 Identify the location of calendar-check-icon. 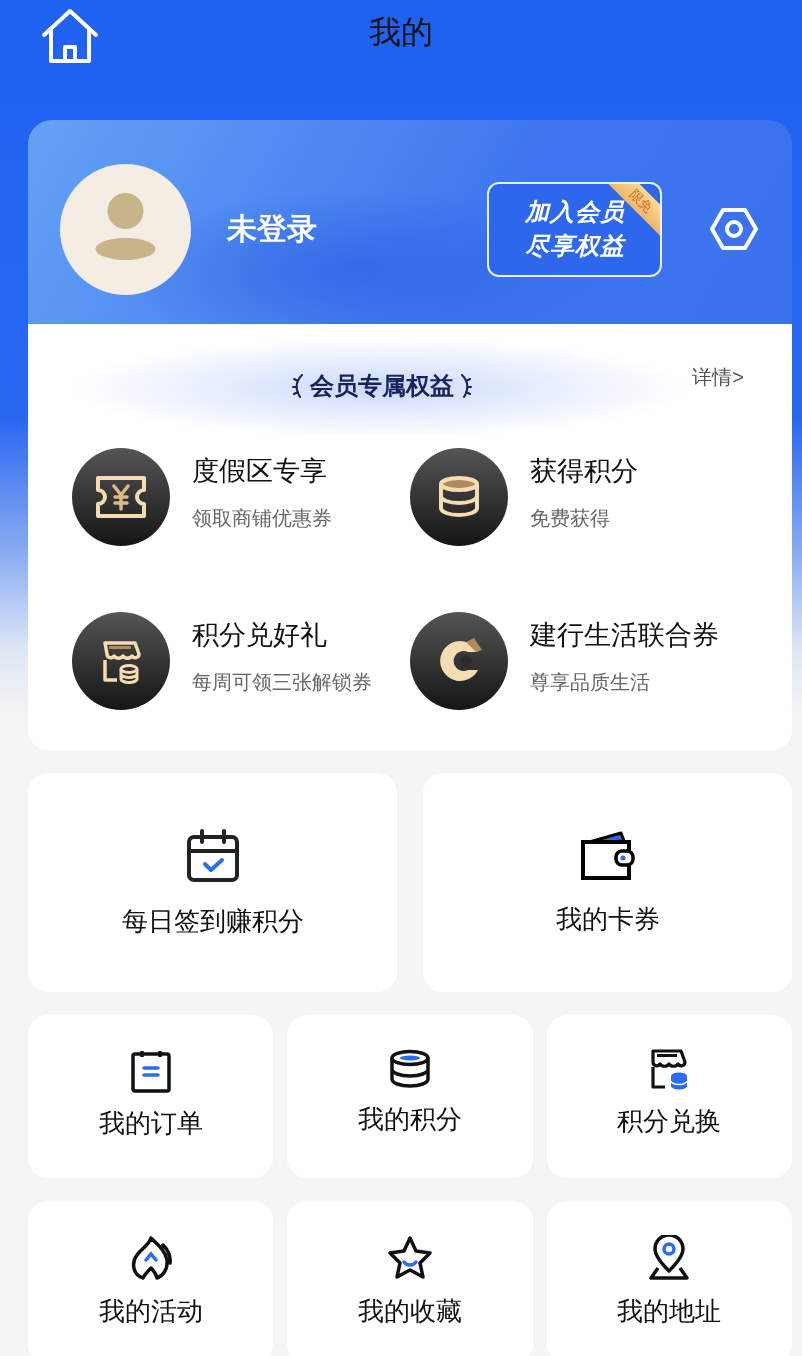
(212, 855).